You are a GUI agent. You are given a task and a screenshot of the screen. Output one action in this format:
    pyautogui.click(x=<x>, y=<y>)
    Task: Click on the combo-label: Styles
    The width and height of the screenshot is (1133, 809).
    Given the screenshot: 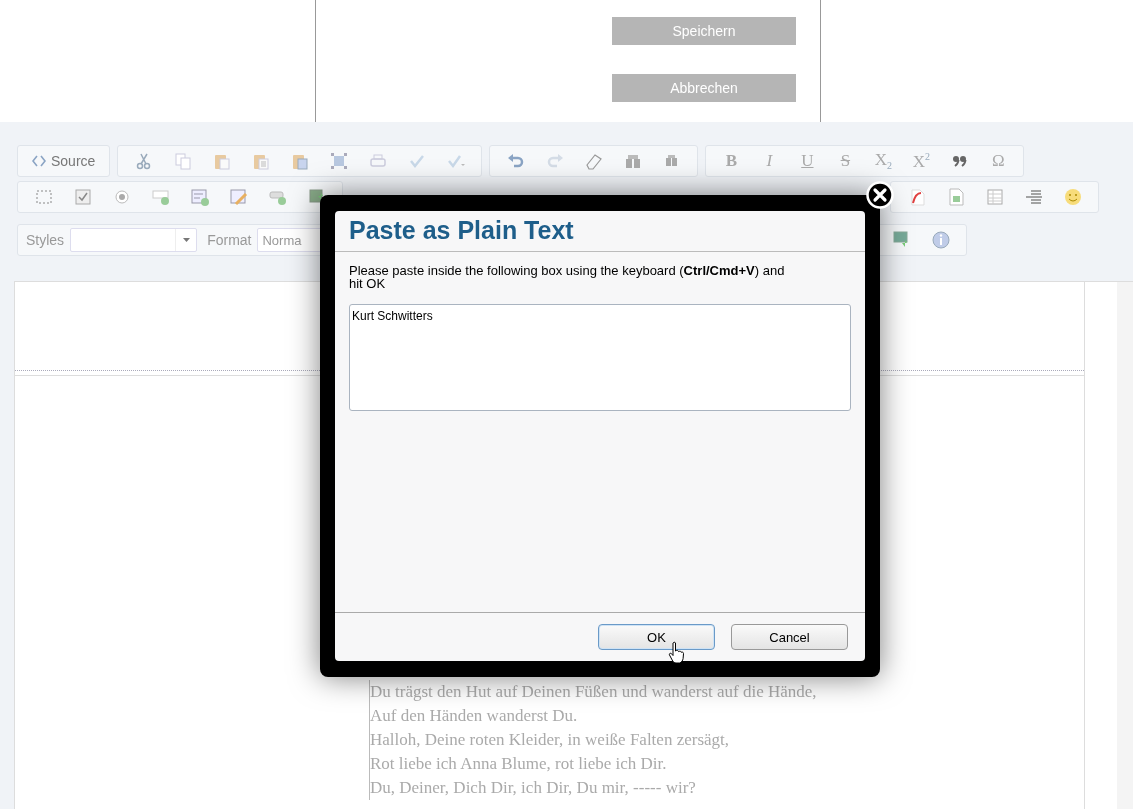 What is the action you would take?
    pyautogui.click(x=45, y=240)
    